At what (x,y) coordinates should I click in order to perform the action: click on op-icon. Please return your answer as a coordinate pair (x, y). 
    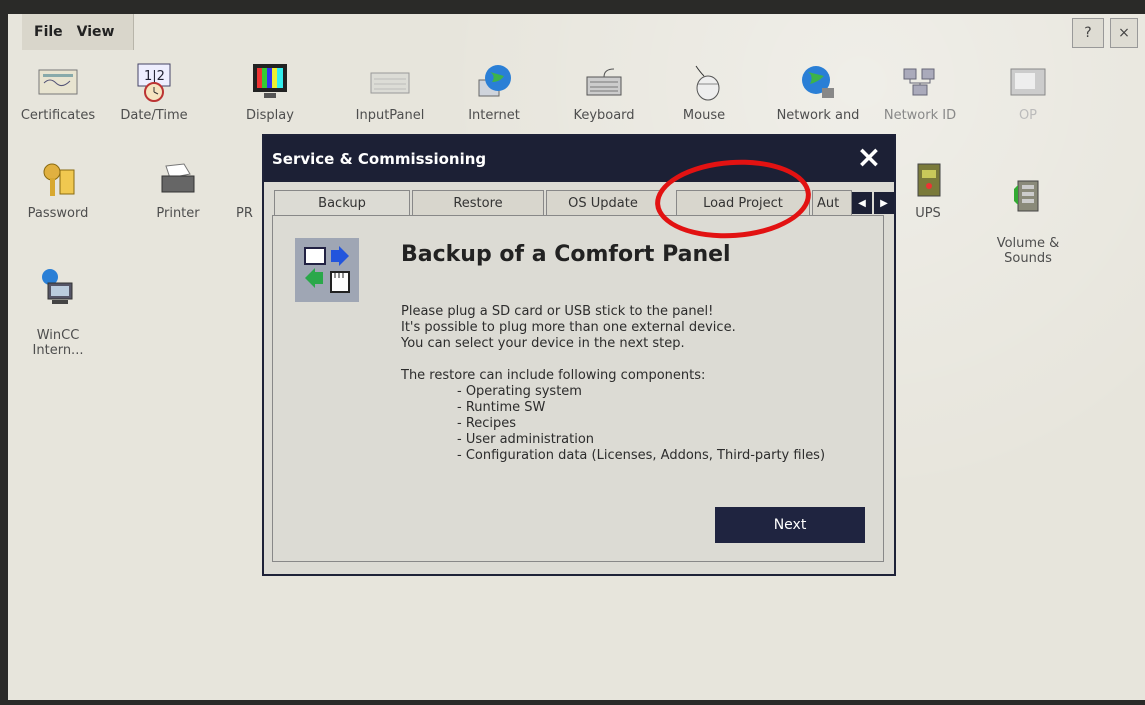
    Looking at the image, I should click on (1028, 82).